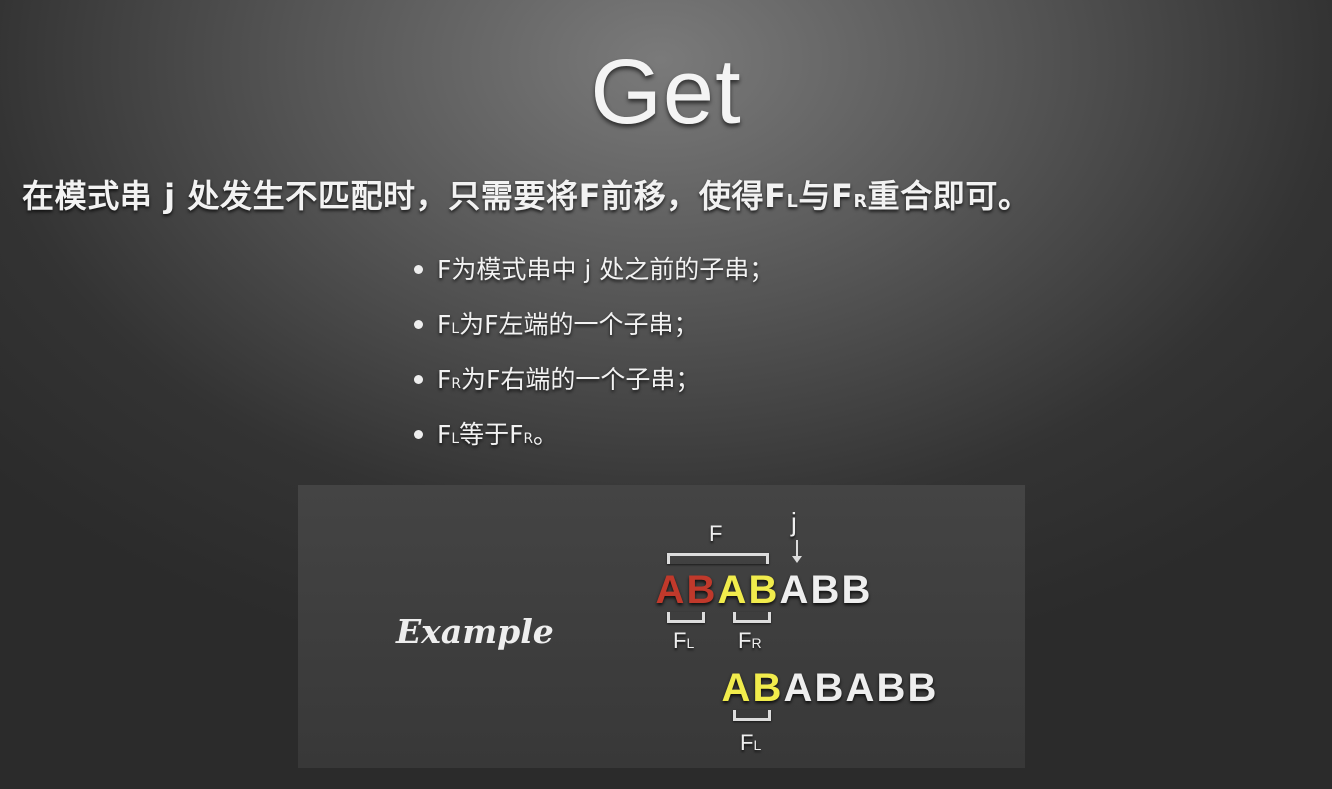  I want to click on fl2-sub: L, so click(757, 745).